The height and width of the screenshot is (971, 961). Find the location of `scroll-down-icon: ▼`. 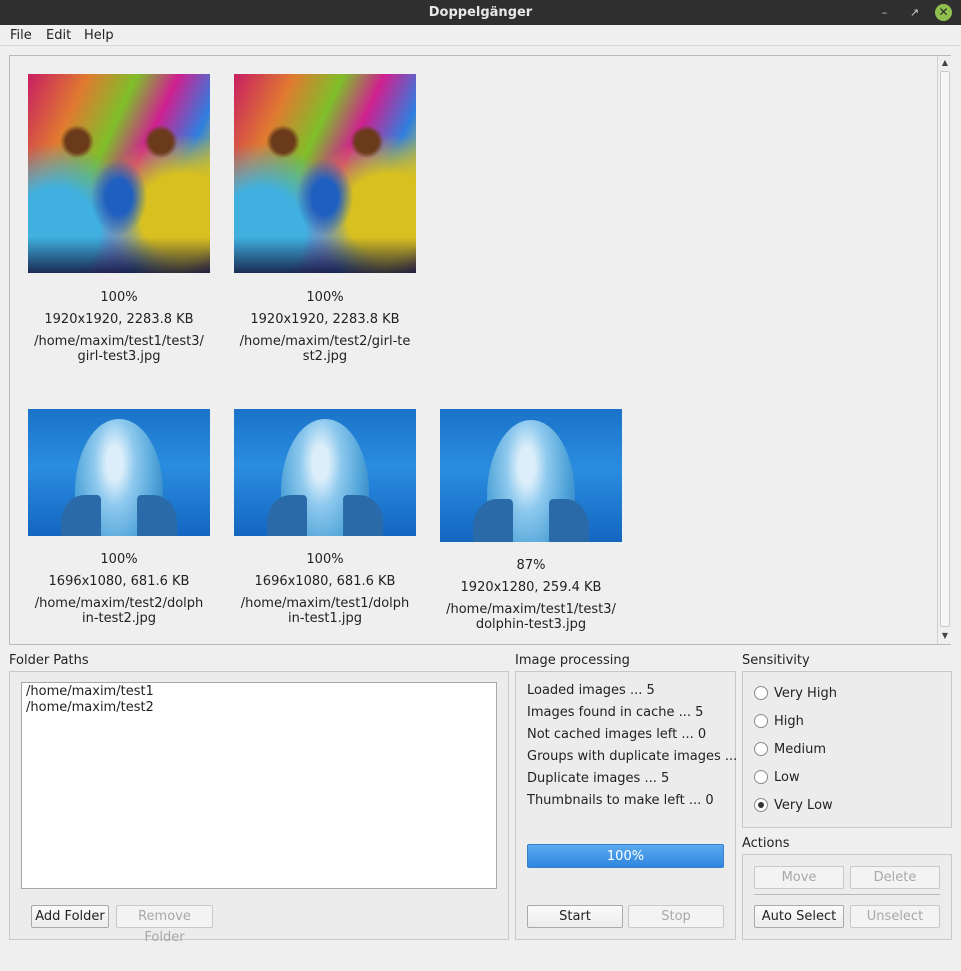

scroll-down-icon: ▼ is located at coordinates (945, 636).